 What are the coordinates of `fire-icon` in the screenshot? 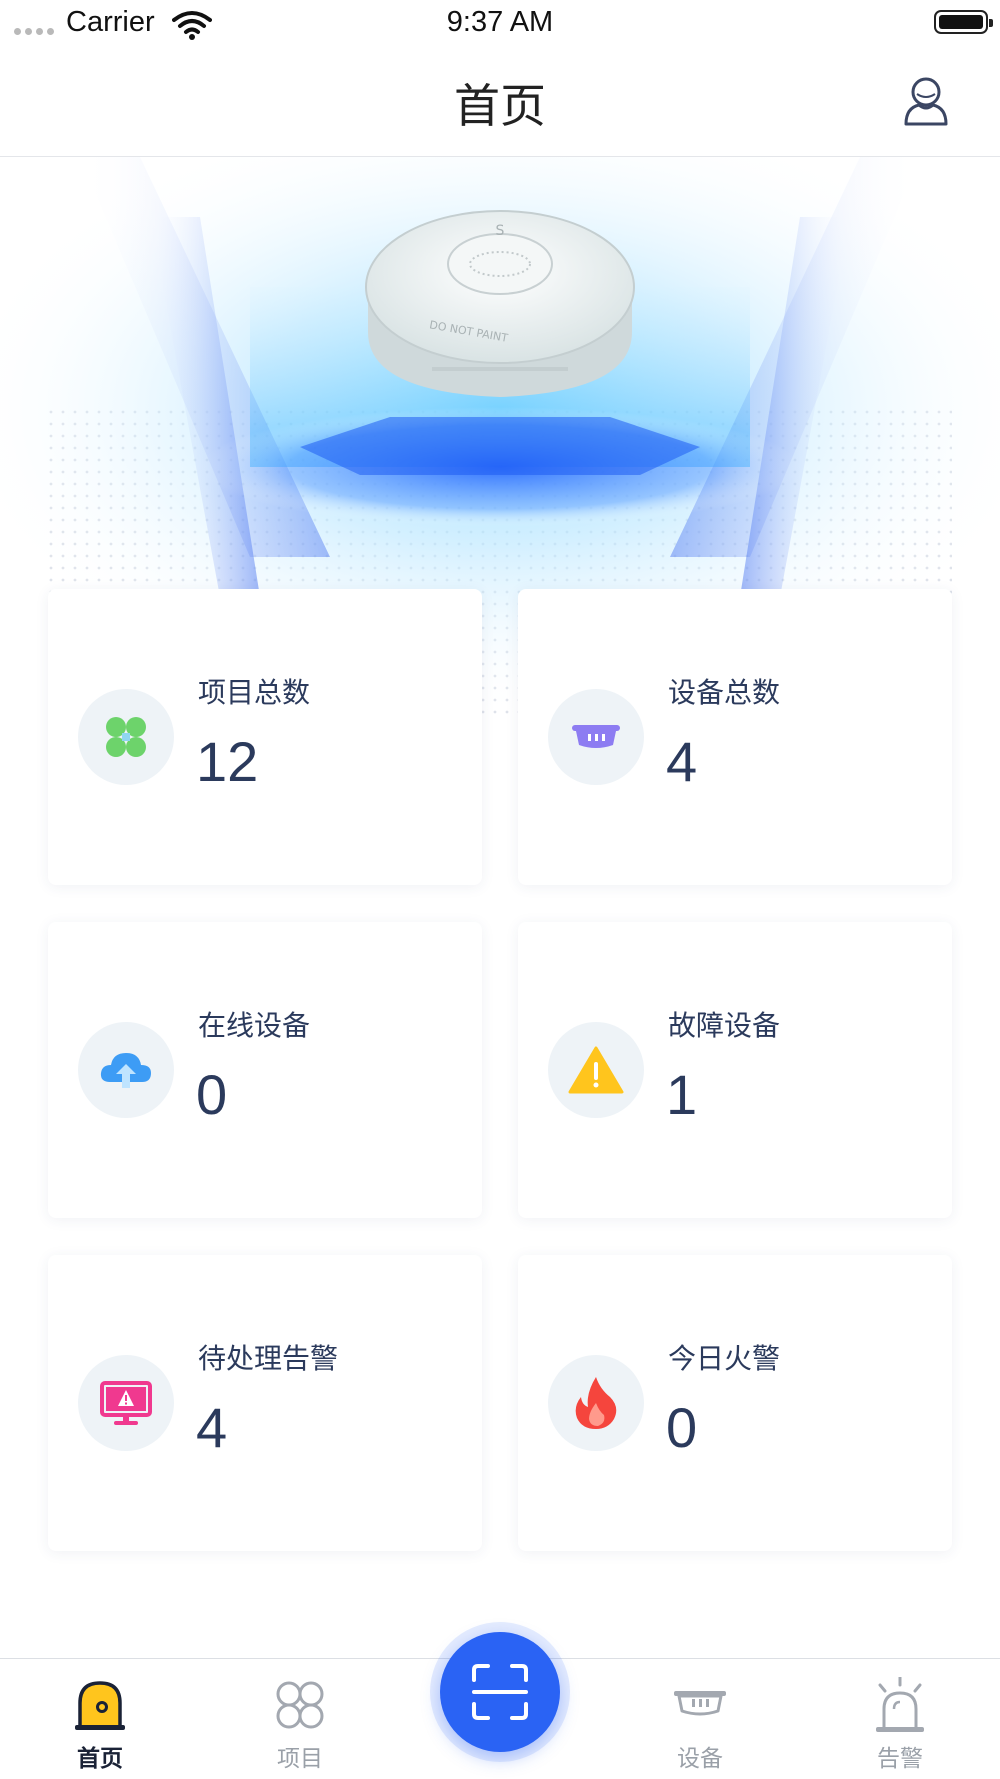 It's located at (596, 1403).